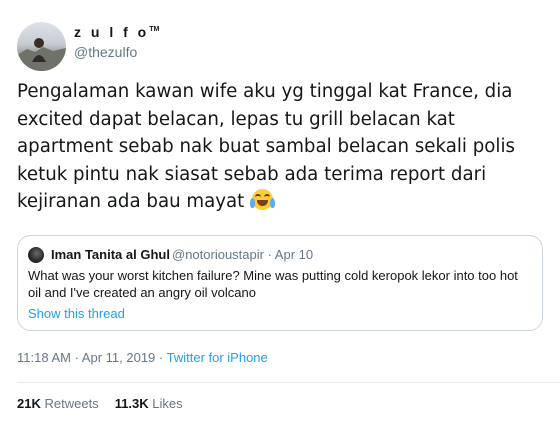 The image size is (560, 425). What do you see at coordinates (100, 403) in the screenshot?
I see `tweet-stats: 21K Retweets 11.3K Likes` at bounding box center [100, 403].